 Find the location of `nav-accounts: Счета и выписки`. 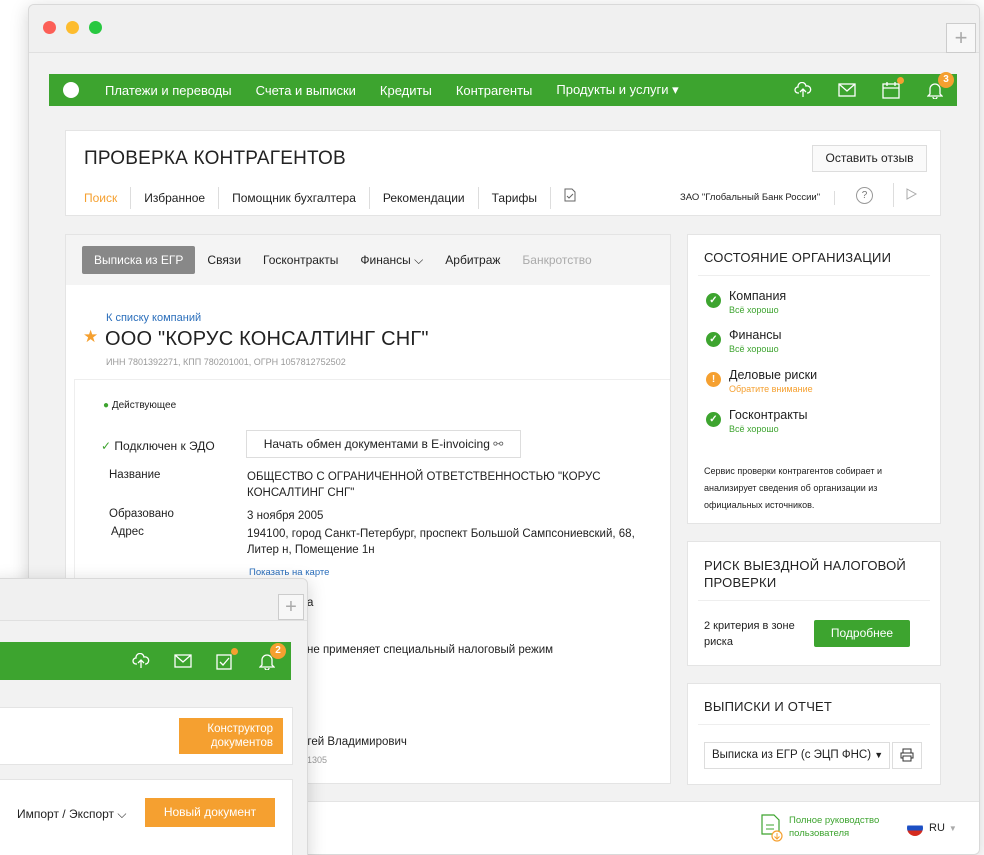

nav-accounts: Счета и выписки is located at coordinates (306, 90).